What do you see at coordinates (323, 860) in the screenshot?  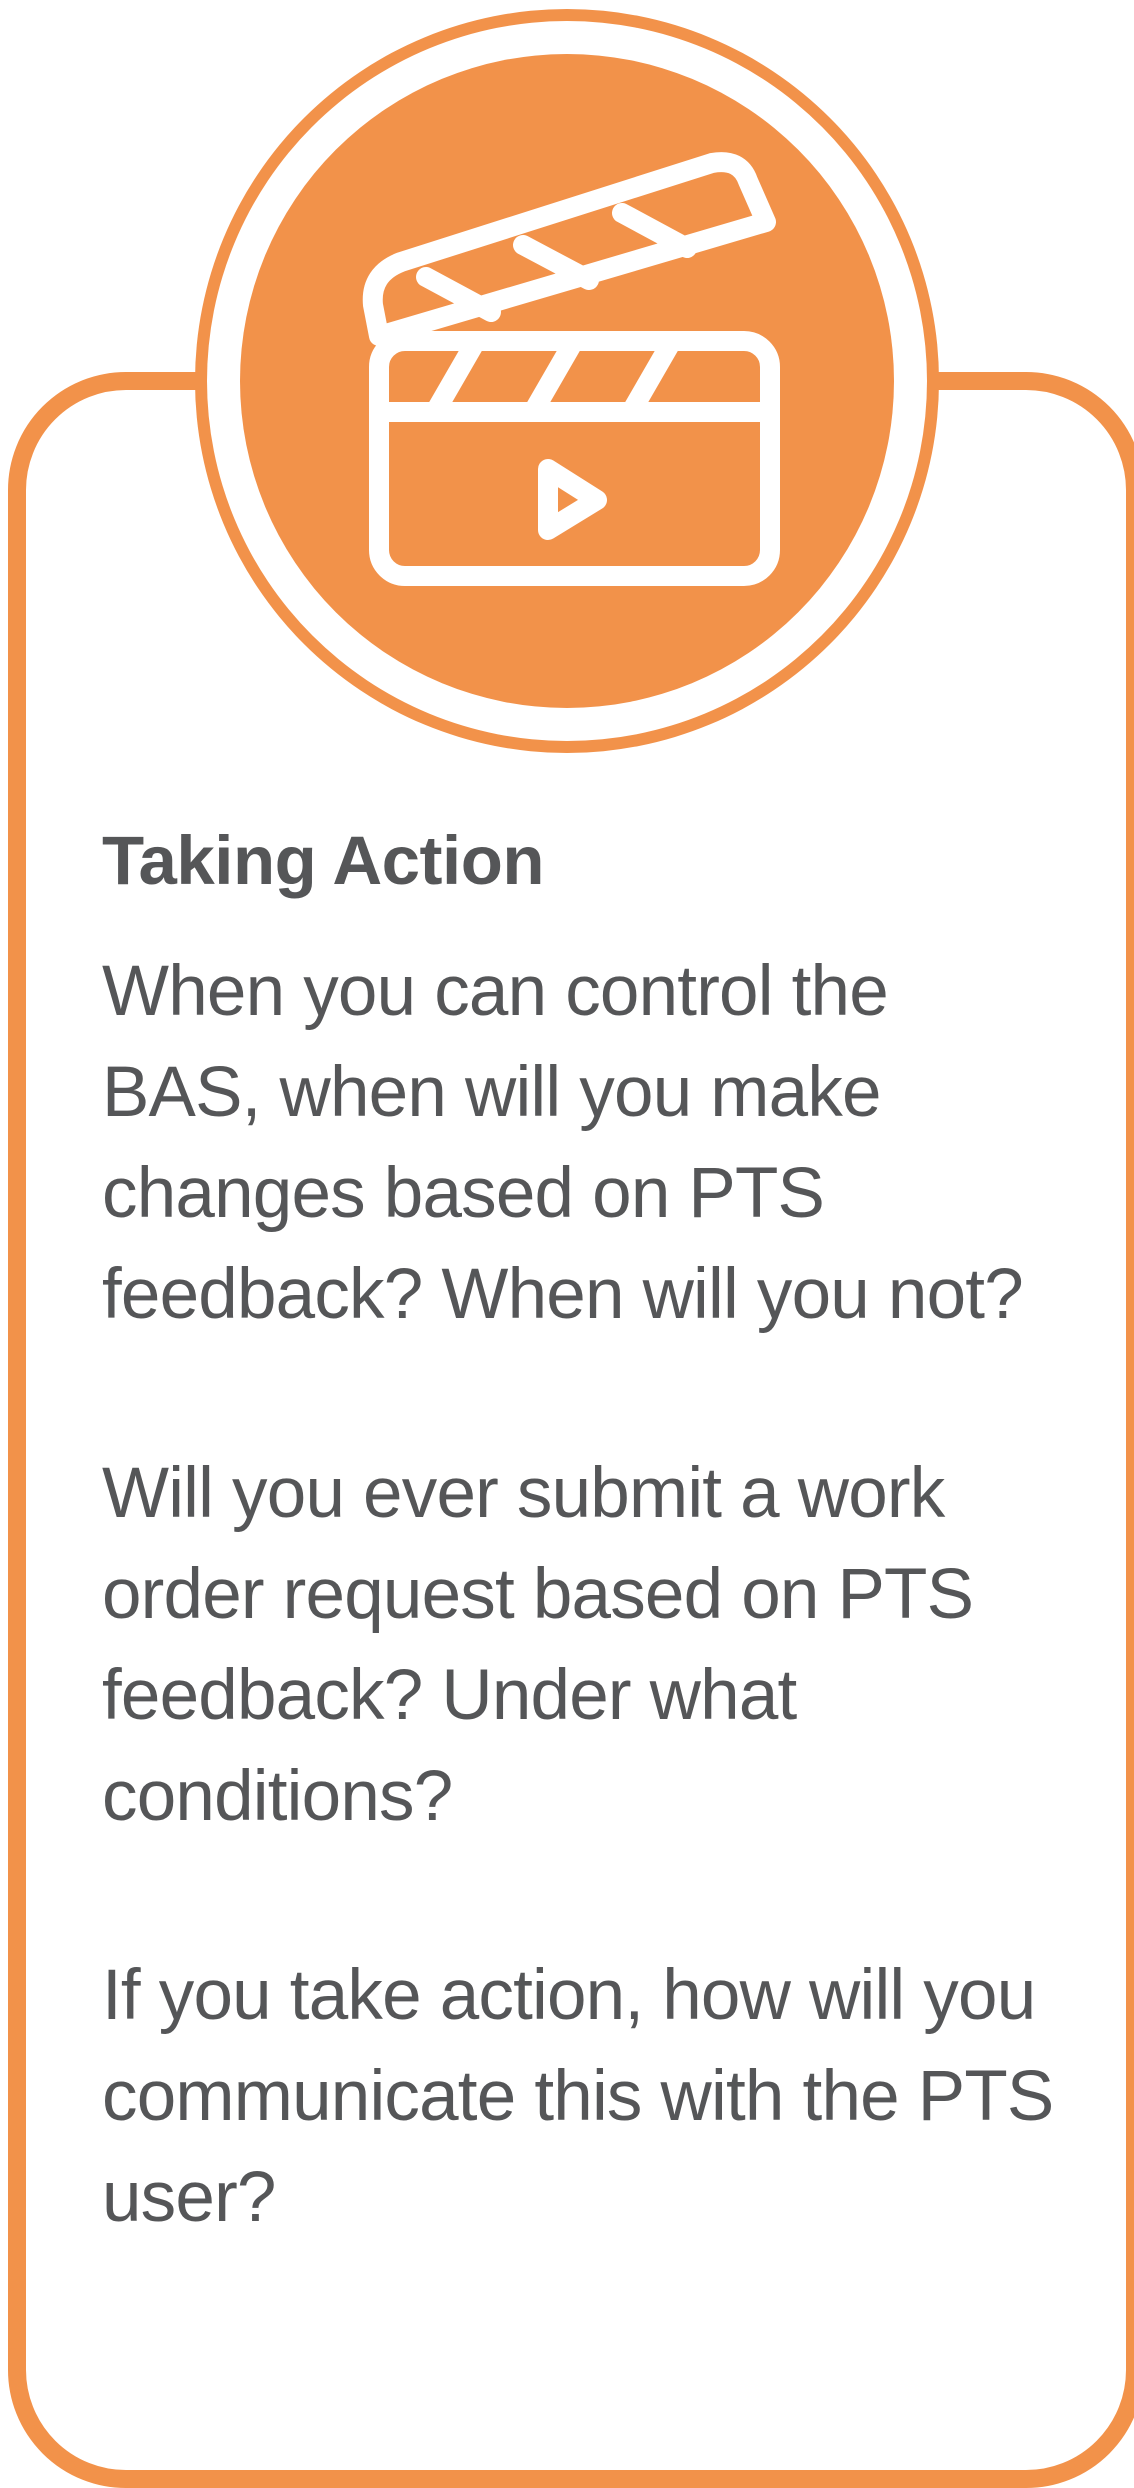 I see `card-title: Taking Action` at bounding box center [323, 860].